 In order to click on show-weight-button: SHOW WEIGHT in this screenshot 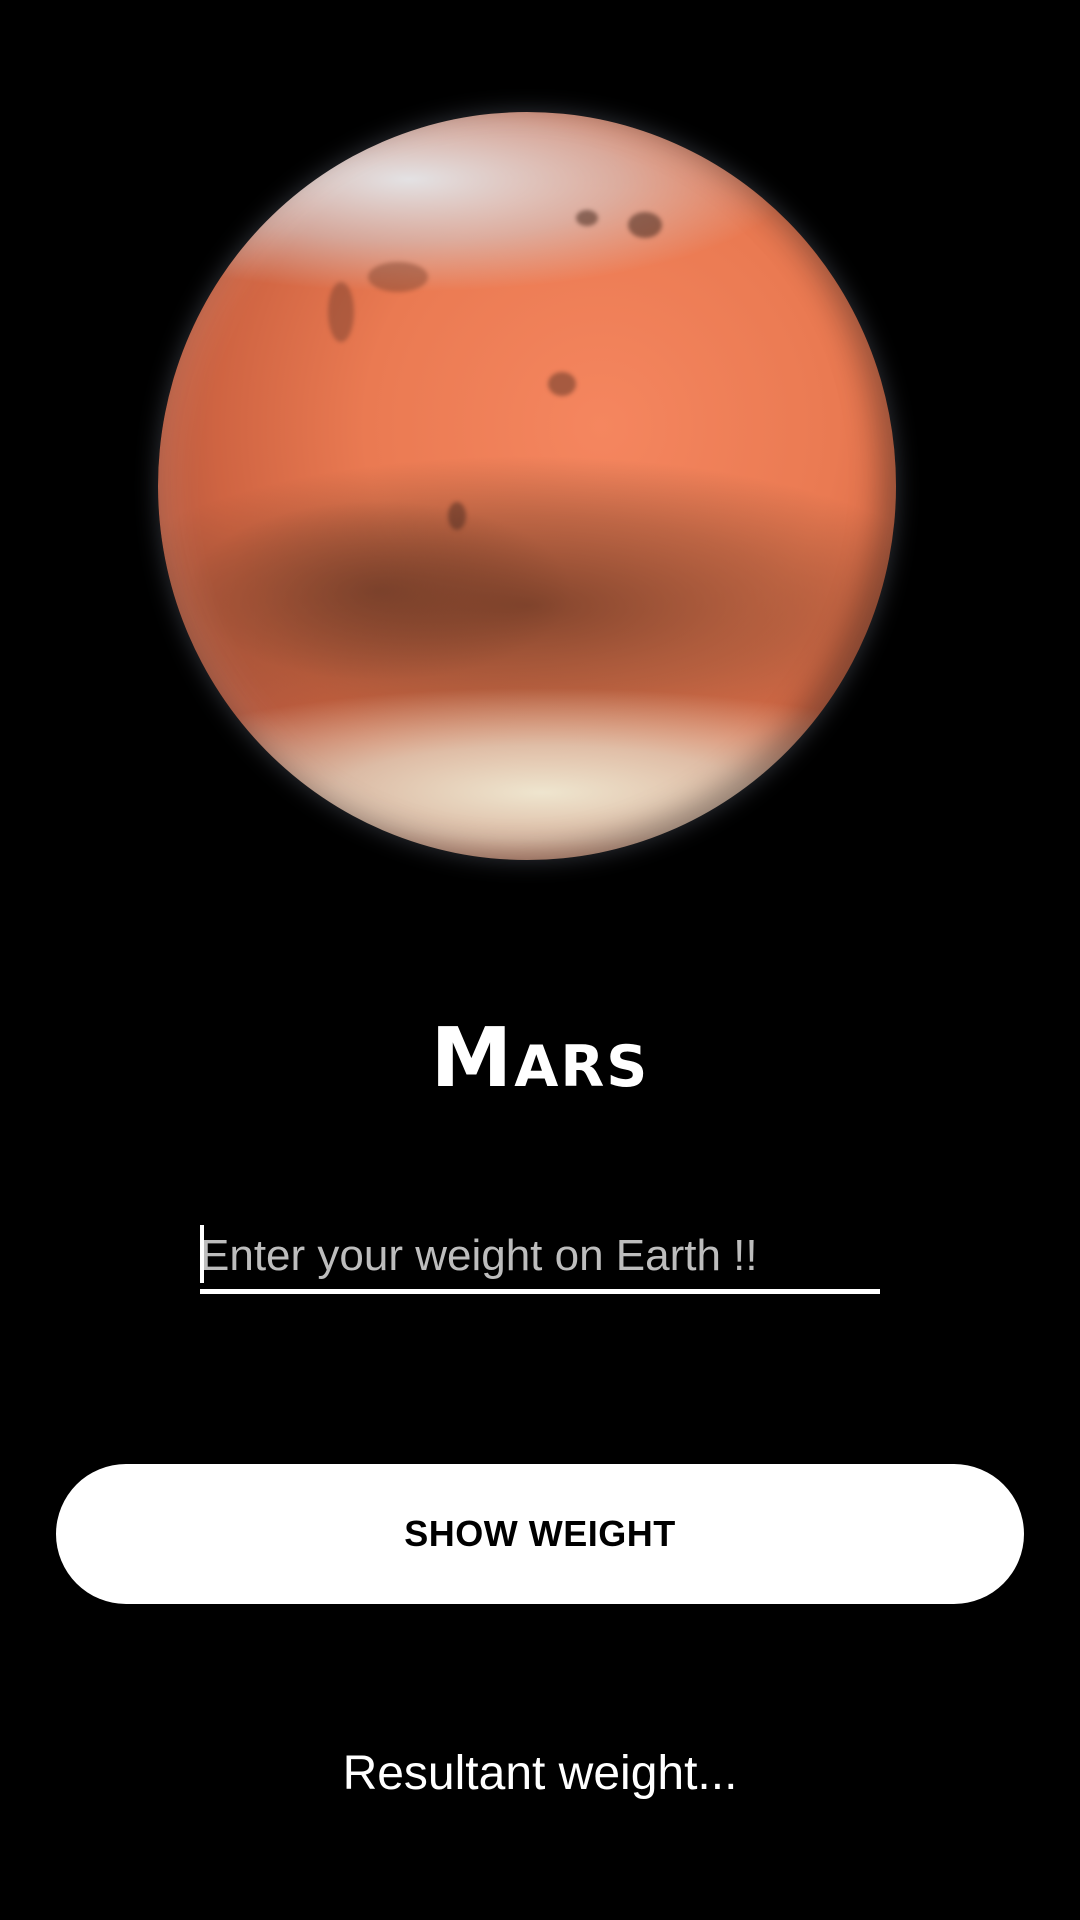, I will do `click(540, 1534)`.